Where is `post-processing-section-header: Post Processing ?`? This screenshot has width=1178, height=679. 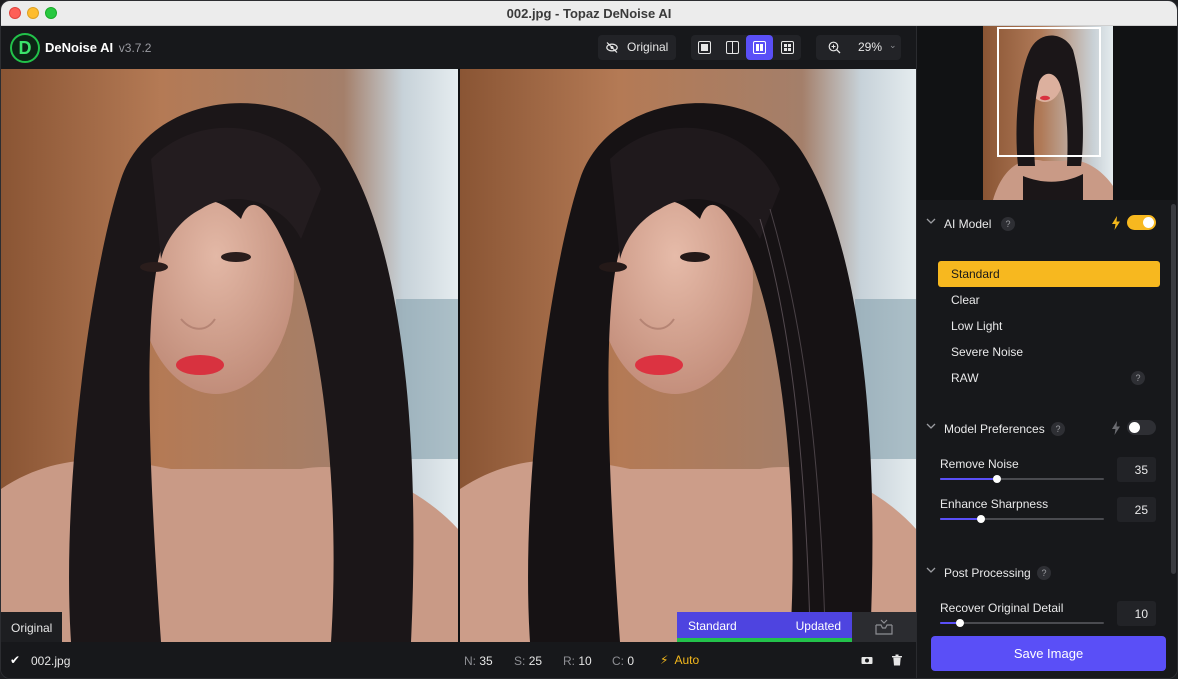 post-processing-section-header: Post Processing ? is located at coordinates (1042, 573).